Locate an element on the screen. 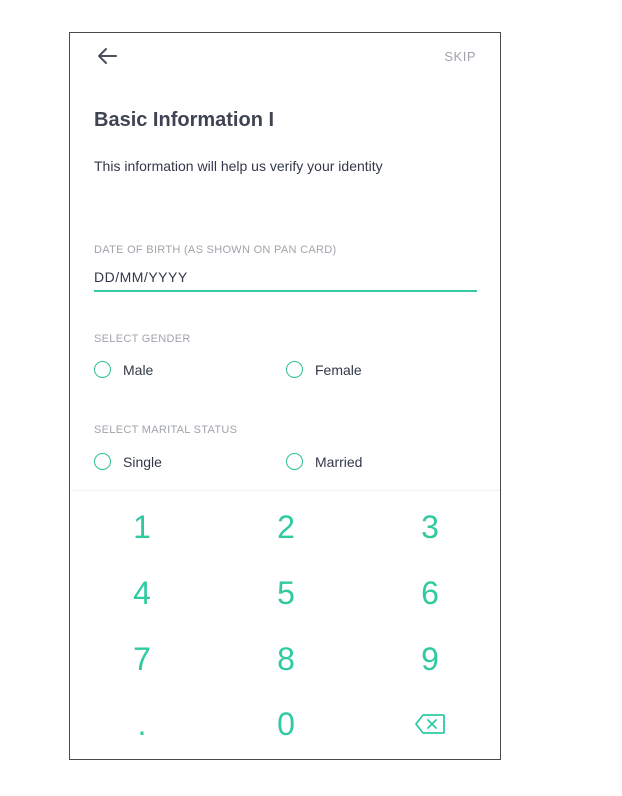 Image resolution: width=622 pixels, height=796 pixels. key-7: 7 is located at coordinates (142, 659).